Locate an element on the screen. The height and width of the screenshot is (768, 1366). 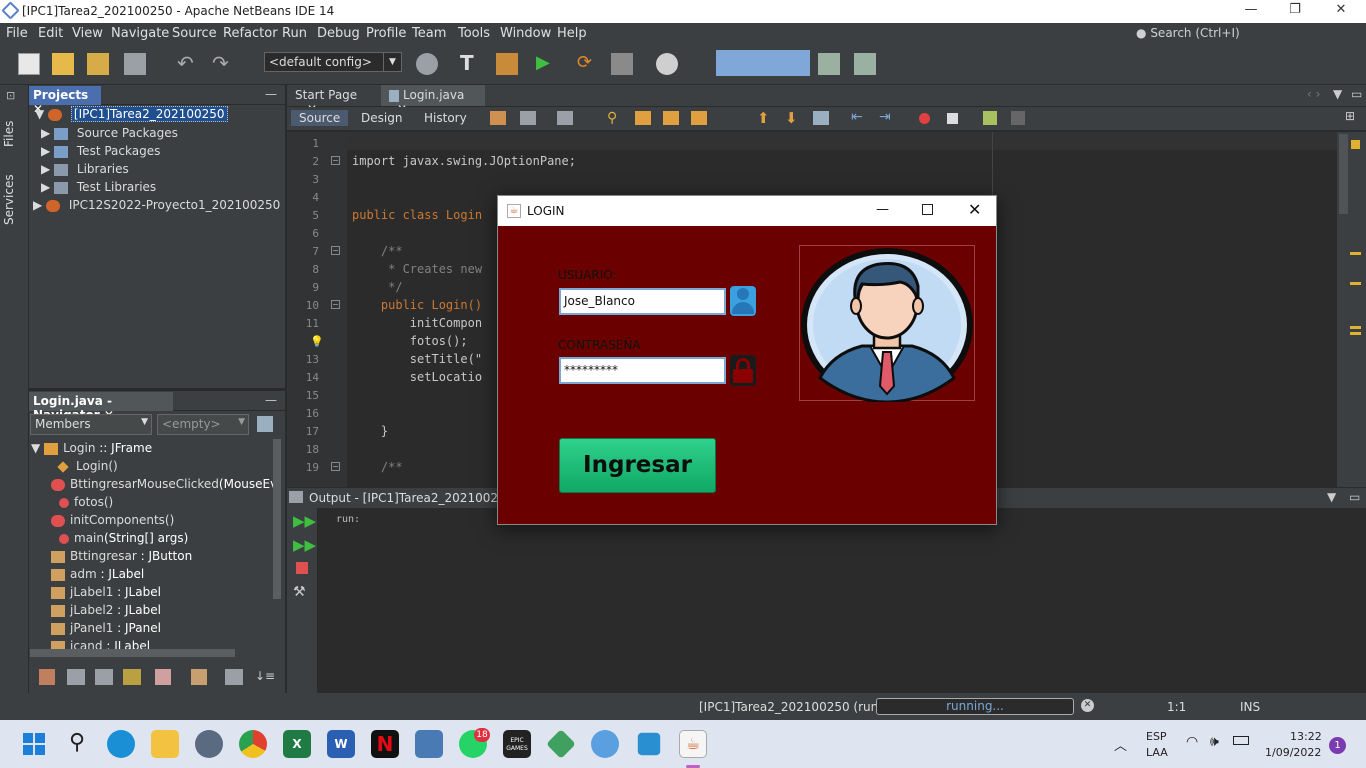
epic-games-icon: EPIC GAMES is located at coordinates (517, 744).